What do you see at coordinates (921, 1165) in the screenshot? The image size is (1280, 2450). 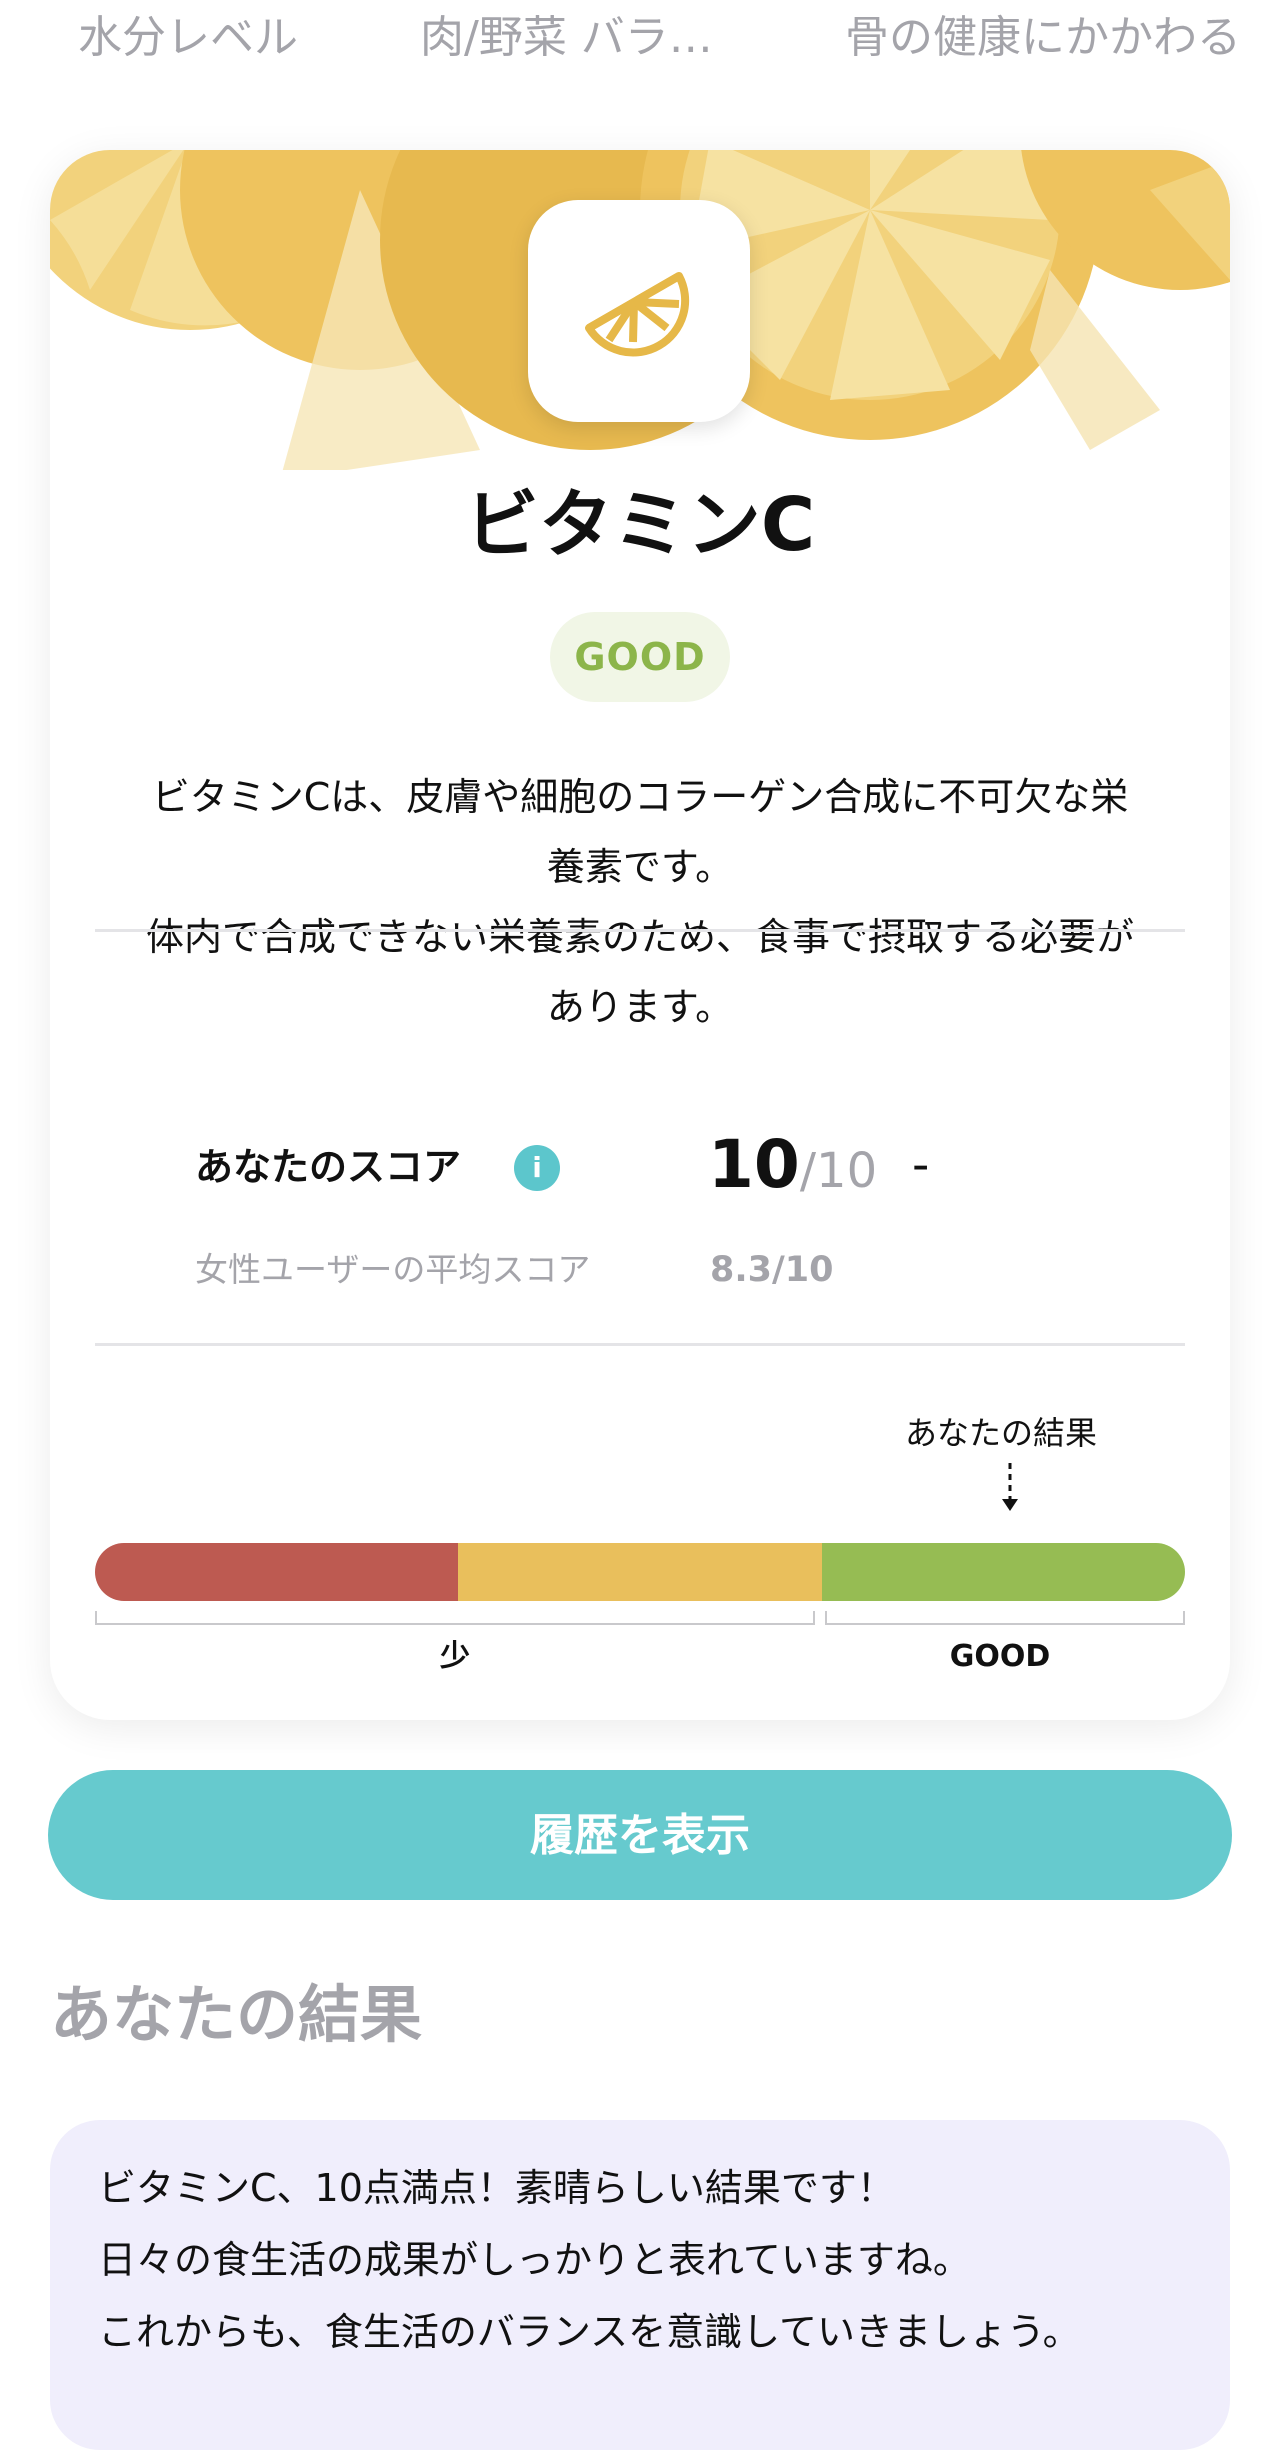 I see `score-change: -` at bounding box center [921, 1165].